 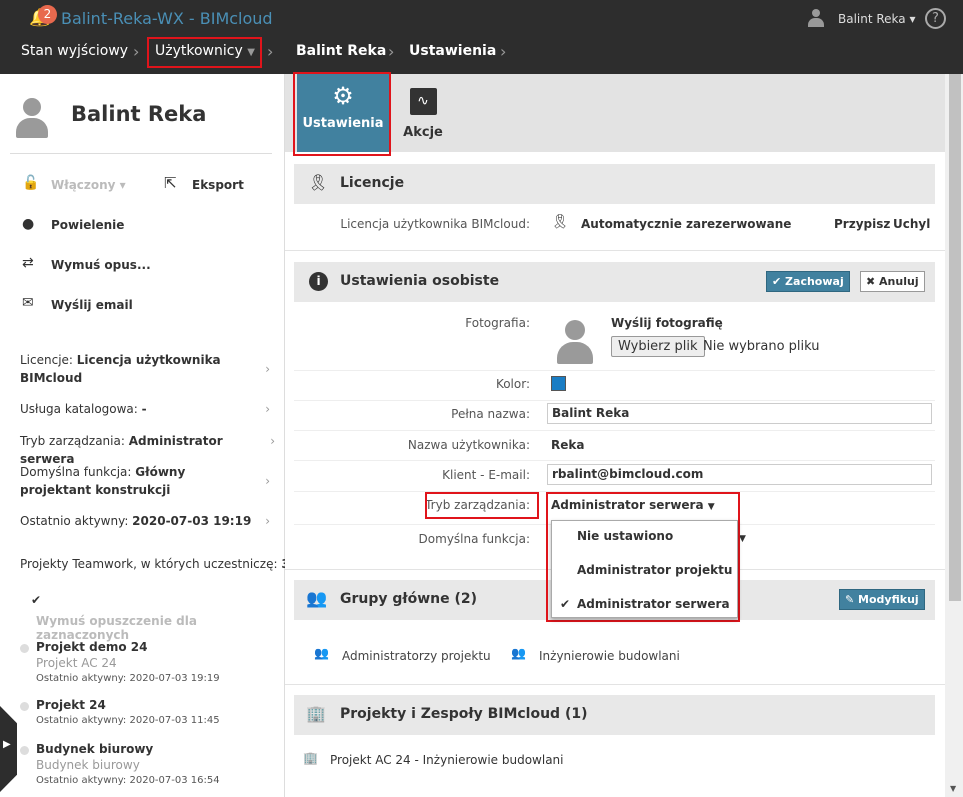 What do you see at coordinates (468, 445) in the screenshot?
I see `username-label: Nazwa użytkownika:` at bounding box center [468, 445].